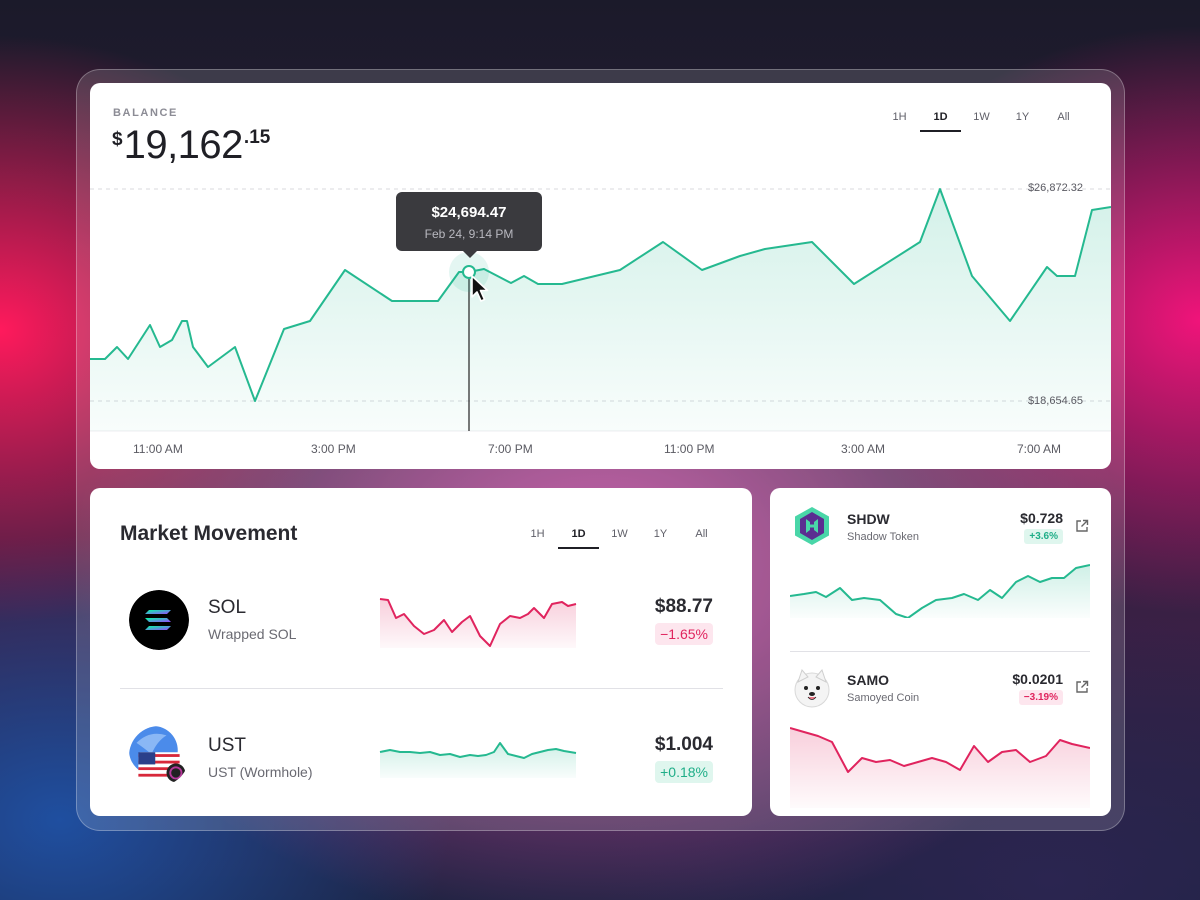  I want to click on market-range-tab: 1D, so click(578, 538).